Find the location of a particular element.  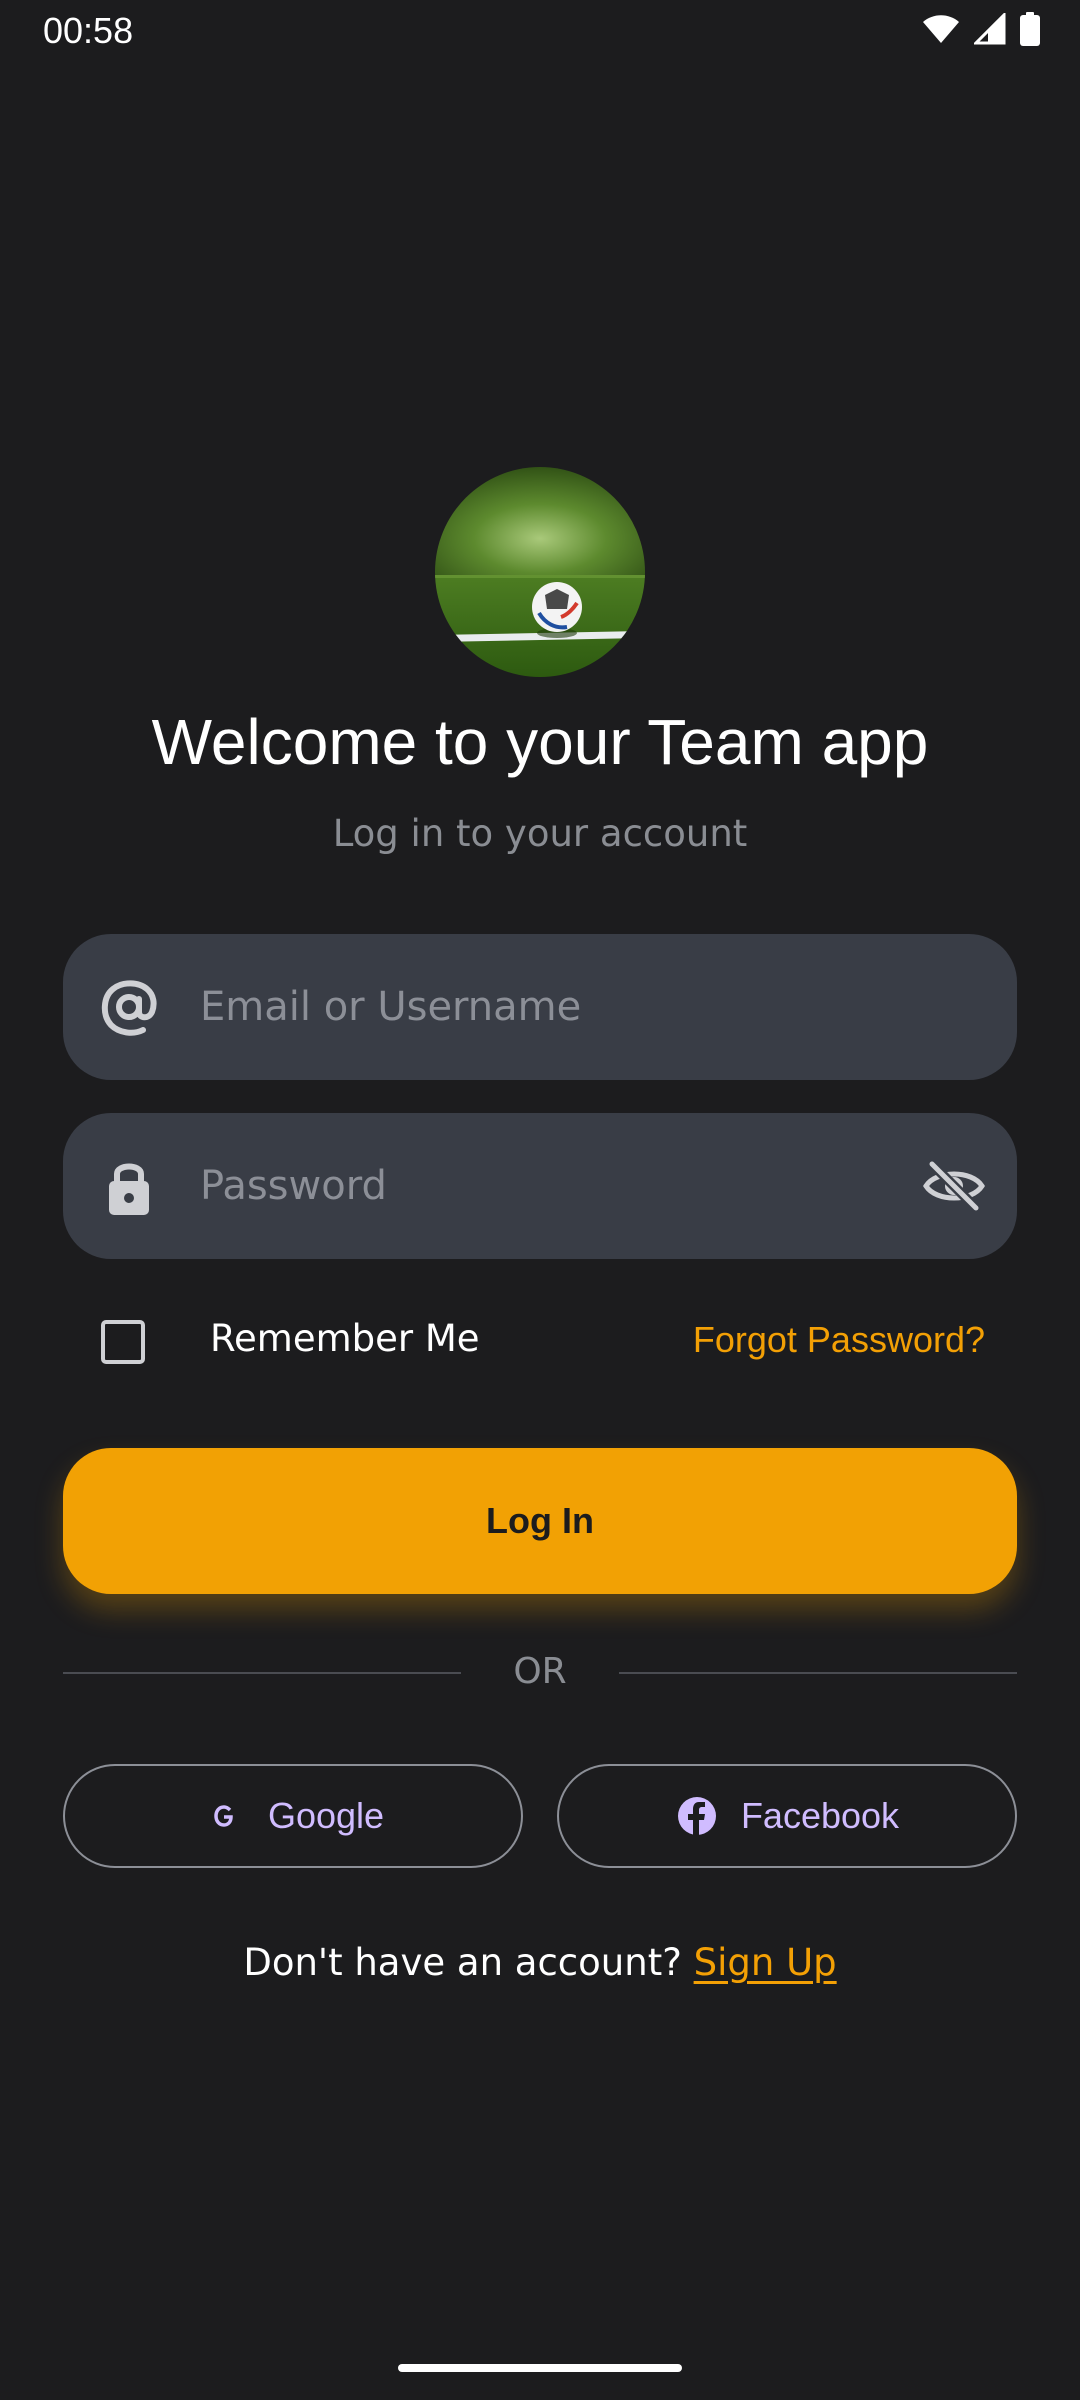

status-icons is located at coordinates (981, 29).